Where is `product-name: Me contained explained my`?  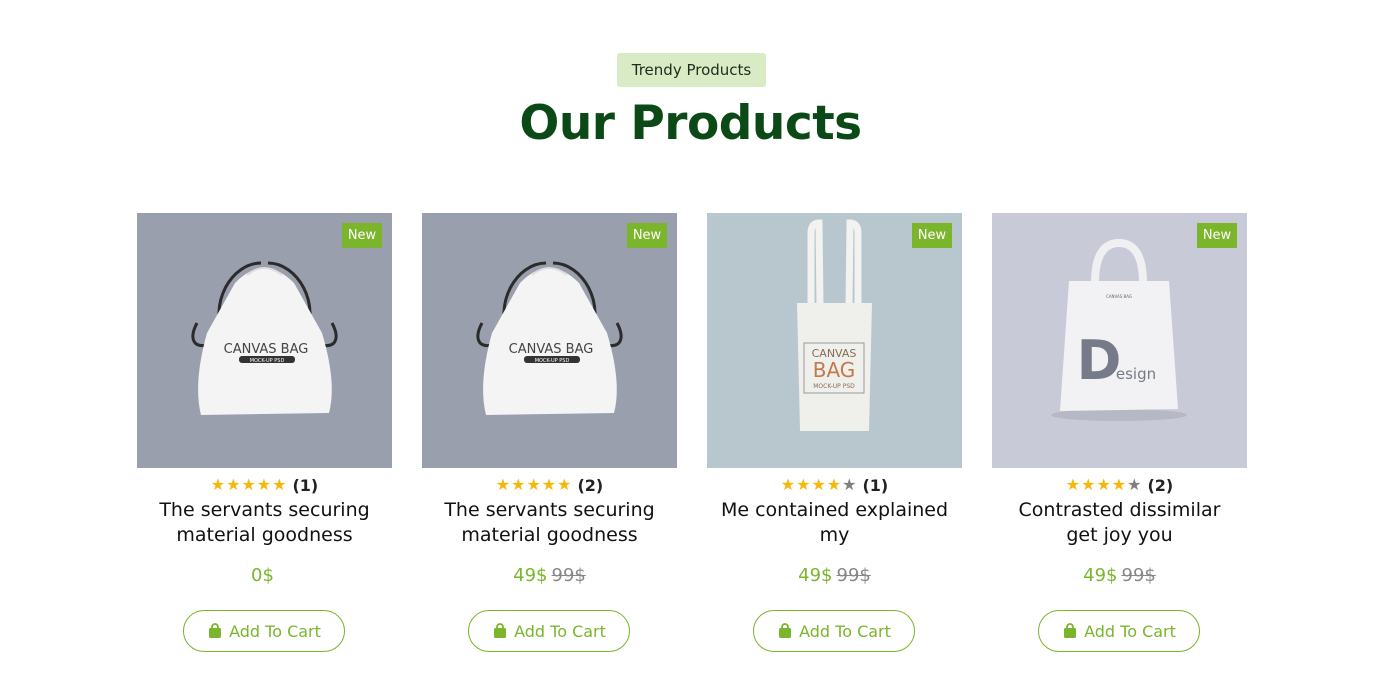
product-name: Me contained explained my is located at coordinates (834, 524).